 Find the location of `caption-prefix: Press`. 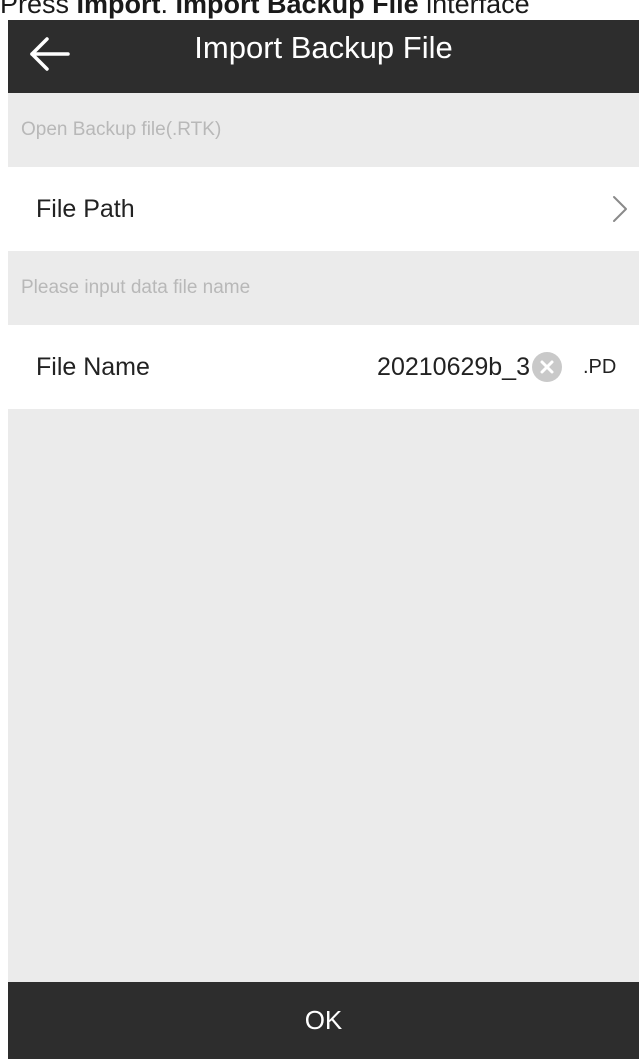

caption-prefix: Press is located at coordinates (38, 9).